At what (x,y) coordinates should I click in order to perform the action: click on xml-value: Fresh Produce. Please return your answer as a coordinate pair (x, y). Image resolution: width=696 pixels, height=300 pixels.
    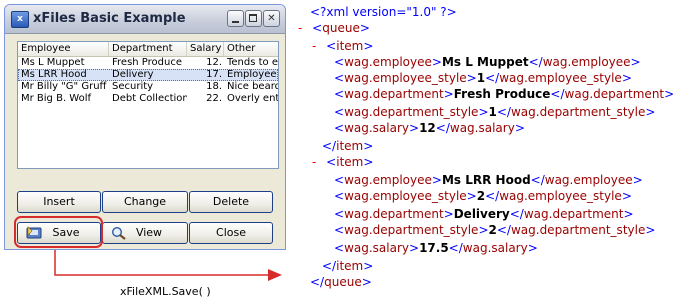
    Looking at the image, I should click on (502, 94).